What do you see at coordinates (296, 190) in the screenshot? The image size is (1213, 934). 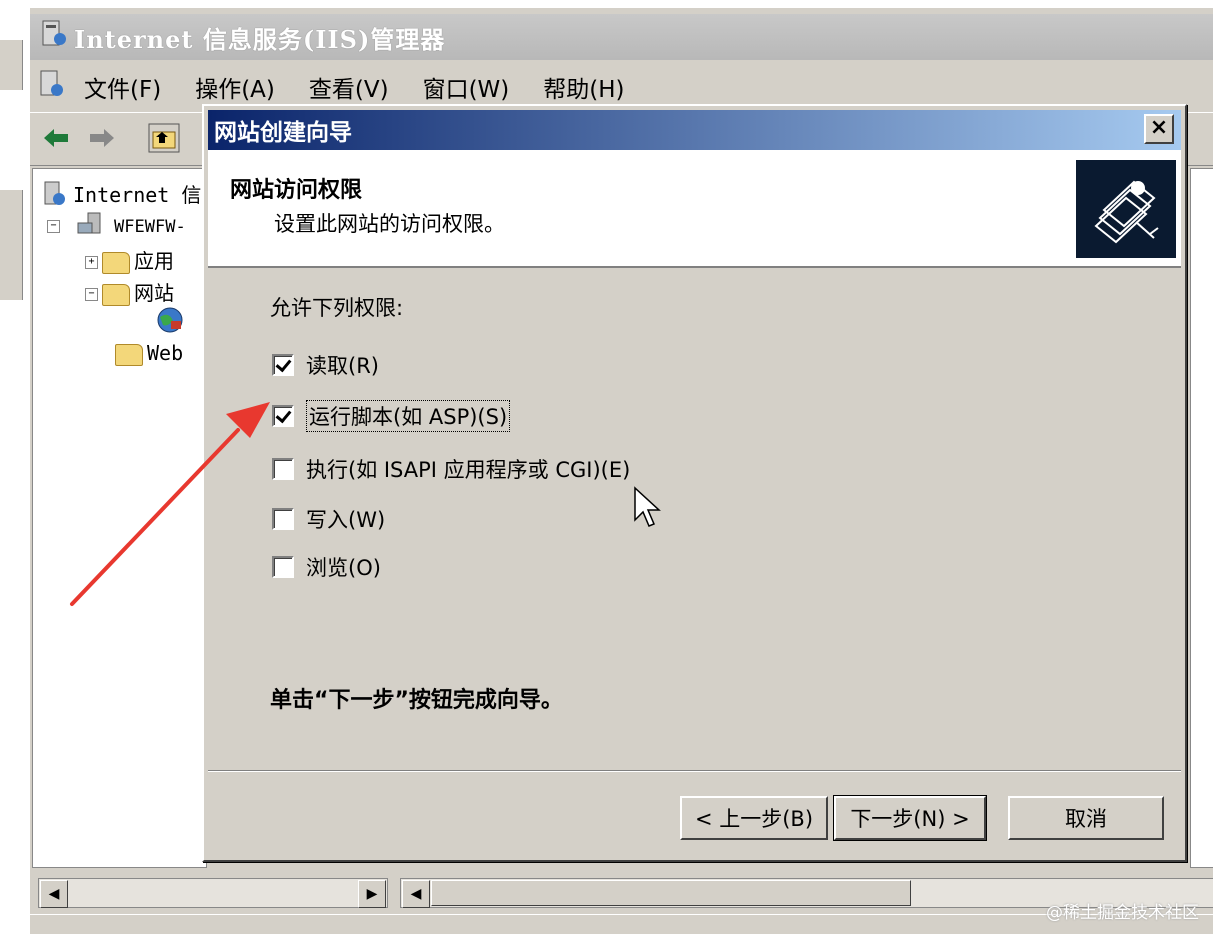 I see `wizard-page-title: 网站访问权限` at bounding box center [296, 190].